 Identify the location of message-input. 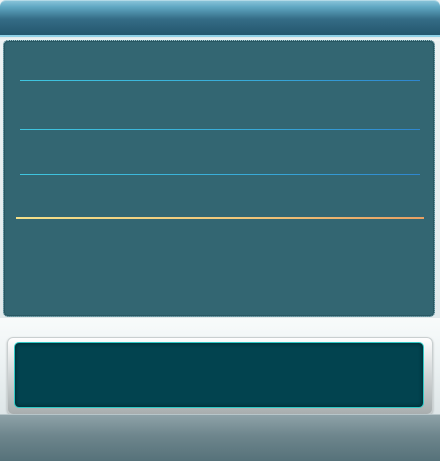
(219, 375).